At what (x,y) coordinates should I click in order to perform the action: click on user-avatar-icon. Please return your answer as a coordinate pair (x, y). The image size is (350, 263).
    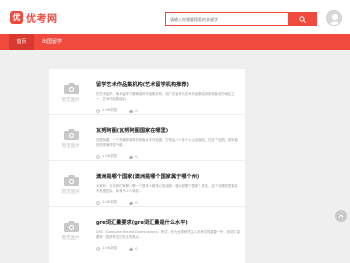
    Looking at the image, I should click on (334, 18).